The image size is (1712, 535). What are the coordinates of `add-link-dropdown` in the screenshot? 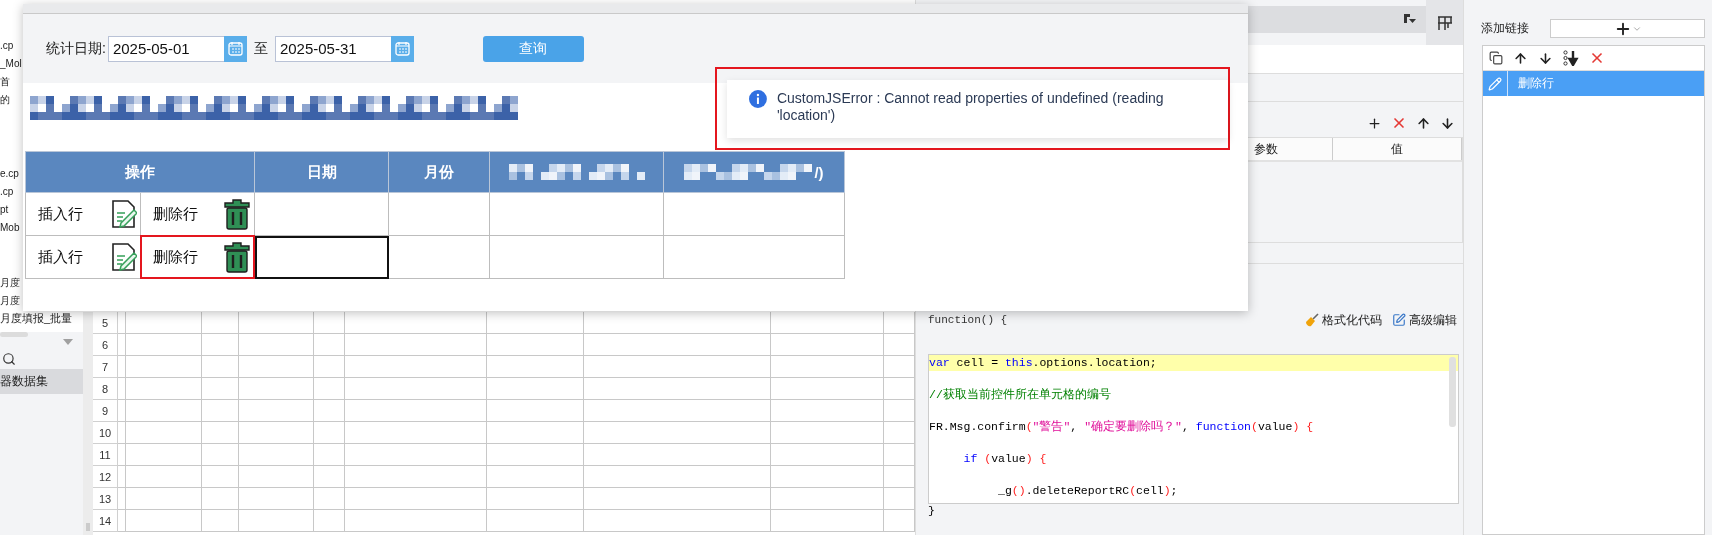 It's located at (1627, 28).